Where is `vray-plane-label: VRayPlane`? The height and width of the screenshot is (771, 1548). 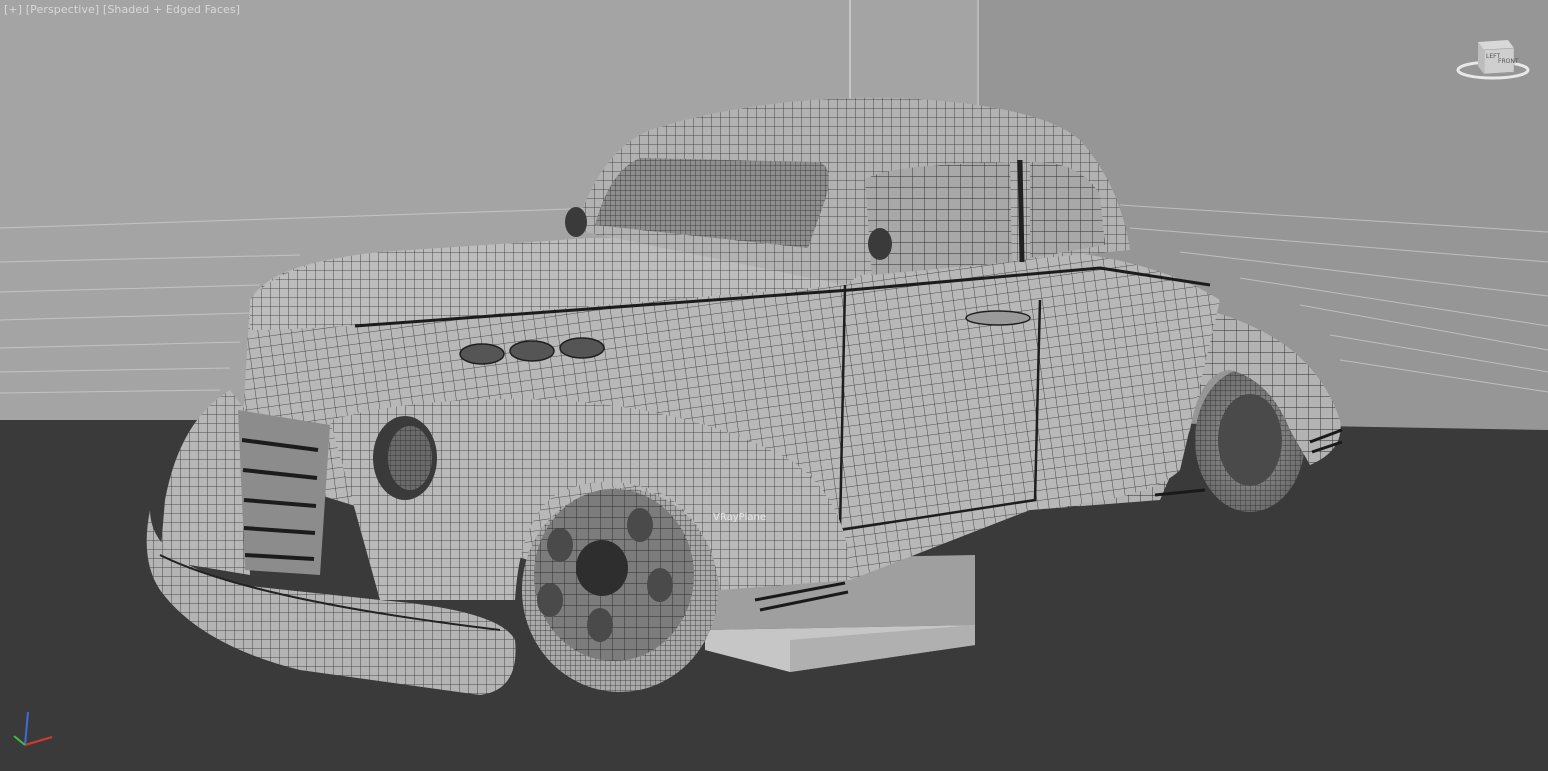
vray-plane-label: VRayPlane is located at coordinates (740, 517).